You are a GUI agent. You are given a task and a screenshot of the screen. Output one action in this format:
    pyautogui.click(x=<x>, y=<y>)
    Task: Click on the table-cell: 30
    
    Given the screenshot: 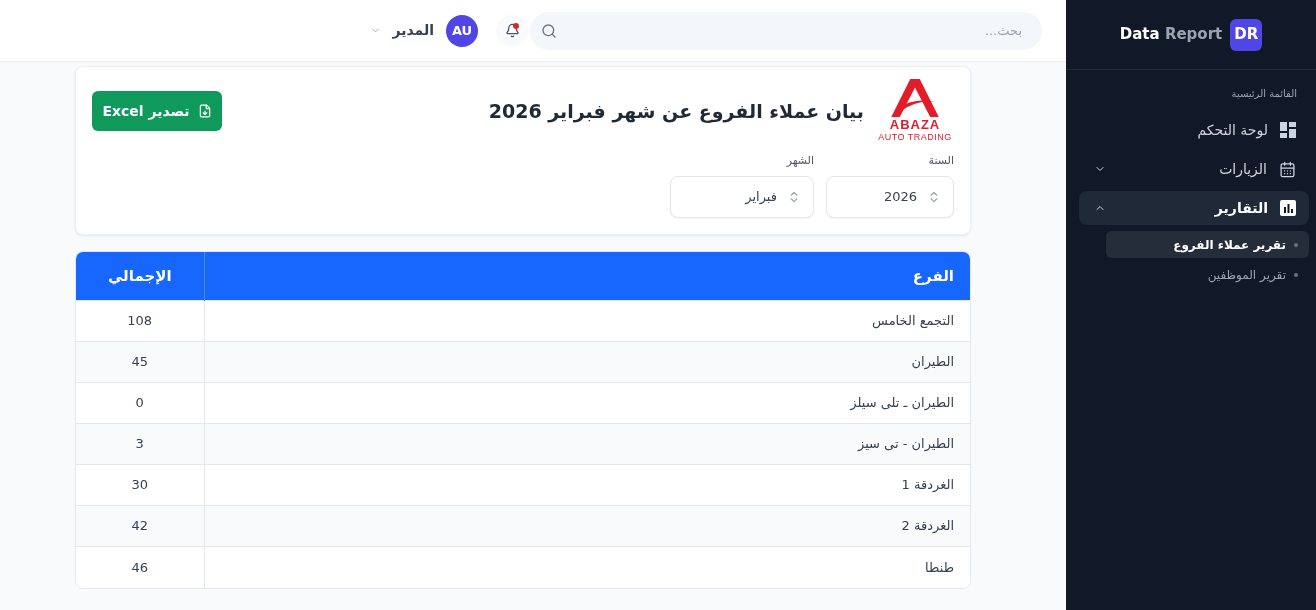 What is the action you would take?
    pyautogui.click(x=140, y=485)
    